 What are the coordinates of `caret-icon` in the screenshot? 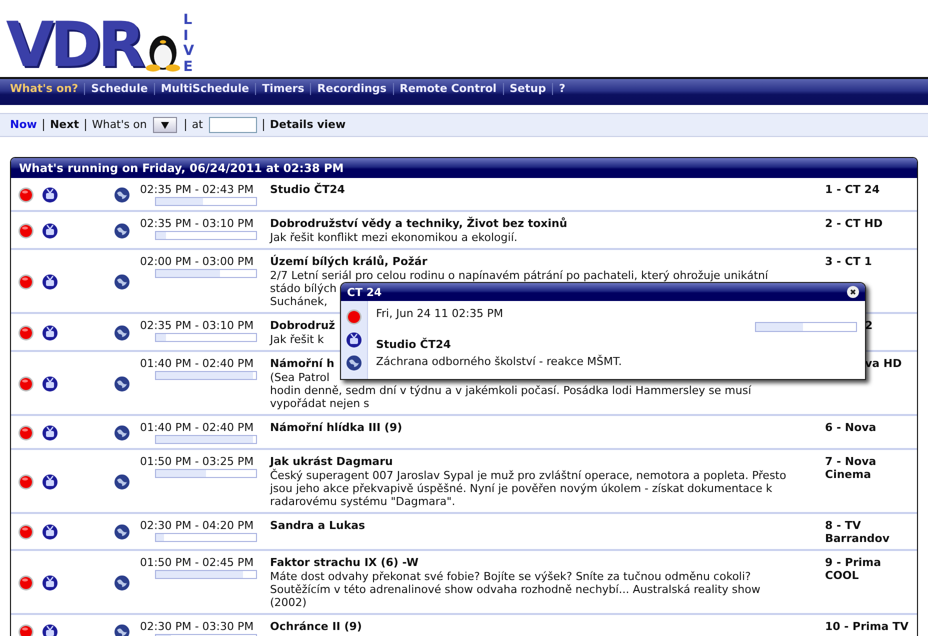 It's located at (164, 125).